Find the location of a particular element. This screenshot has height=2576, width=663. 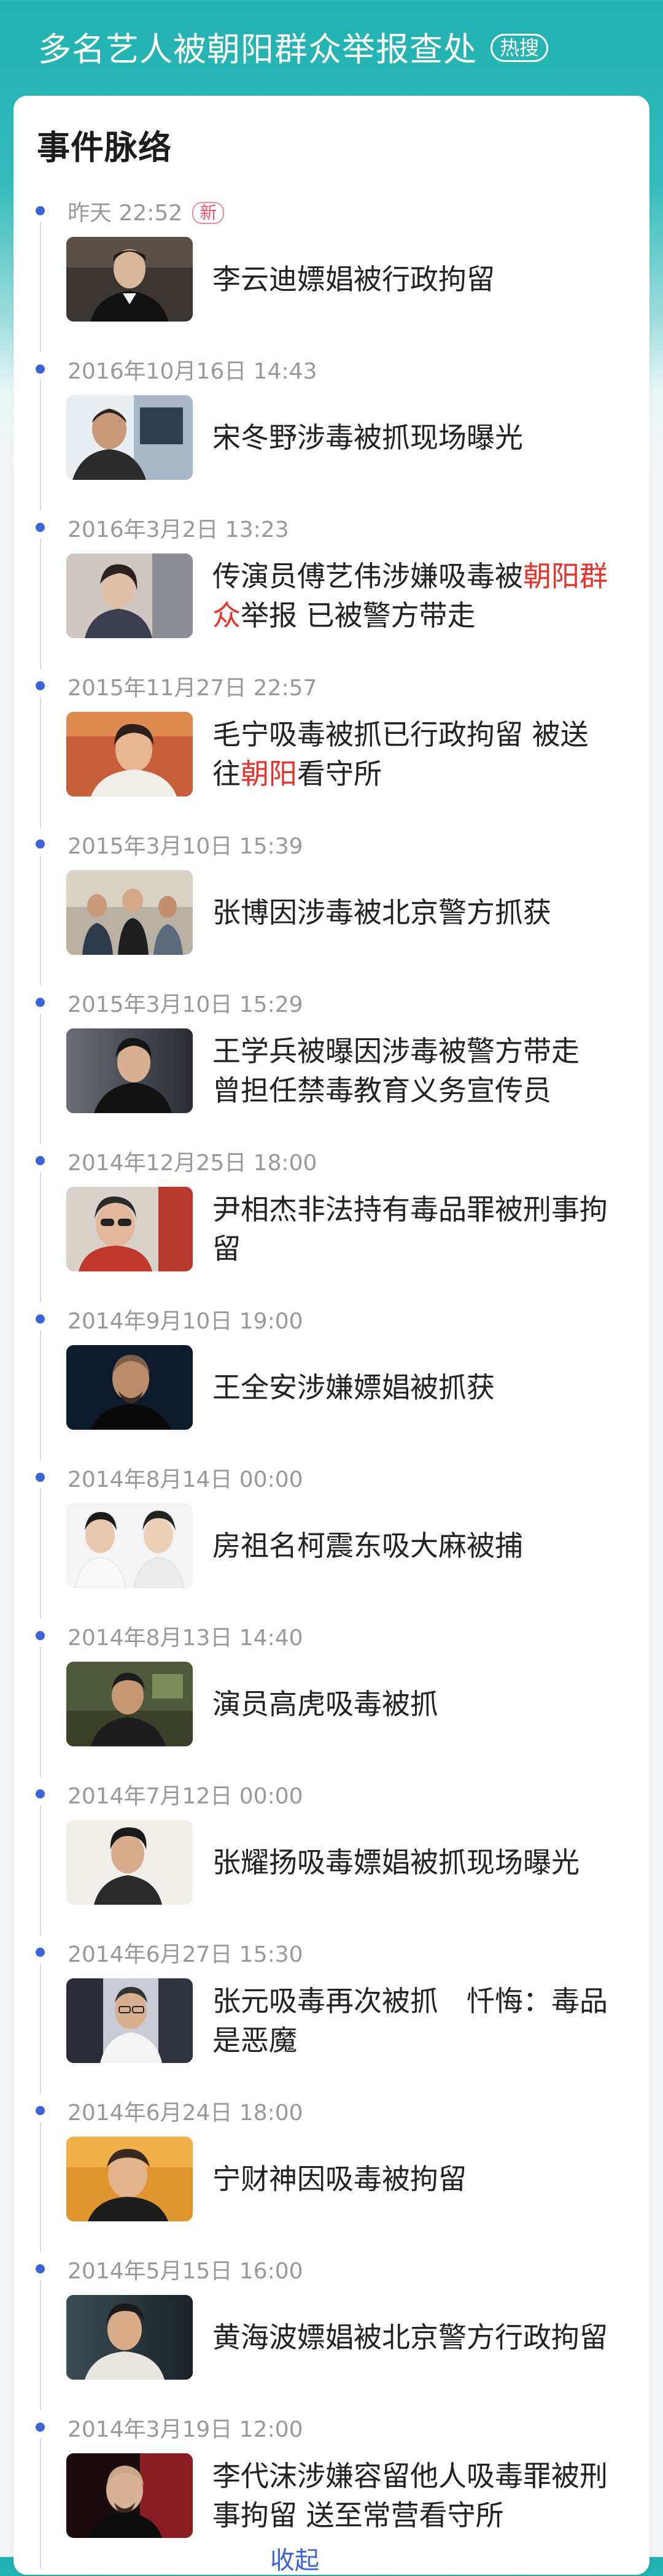

event-headline: 房祖名柯震东吸大麻被捕 is located at coordinates (427, 1545).